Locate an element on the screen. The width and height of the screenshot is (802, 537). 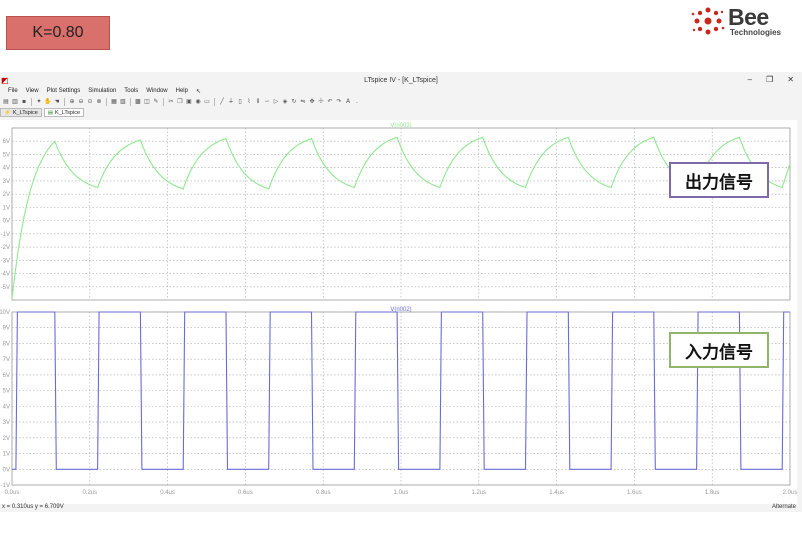
redo-icon: ↷ is located at coordinates (339, 102).